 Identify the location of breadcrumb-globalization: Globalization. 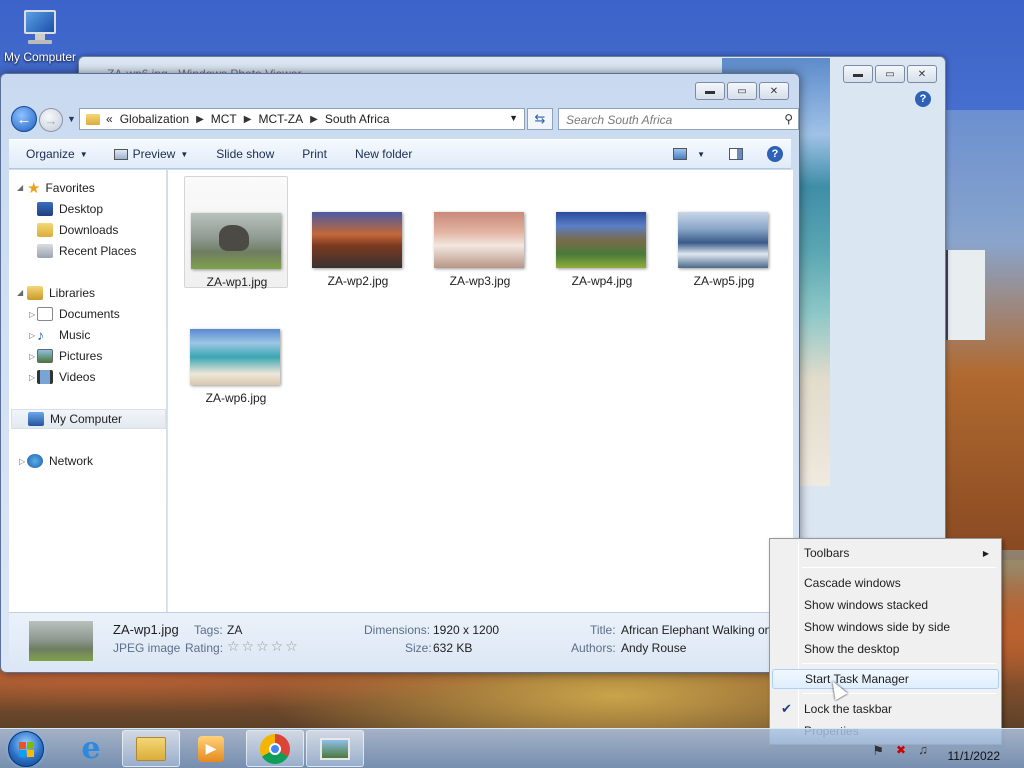
(154, 119).